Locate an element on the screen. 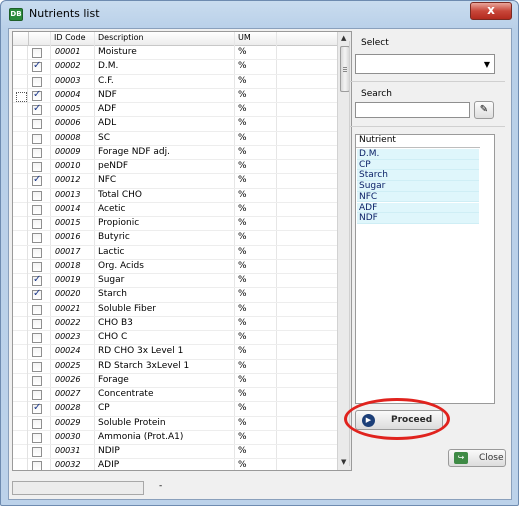  list-item: NFC is located at coordinates (418, 197).